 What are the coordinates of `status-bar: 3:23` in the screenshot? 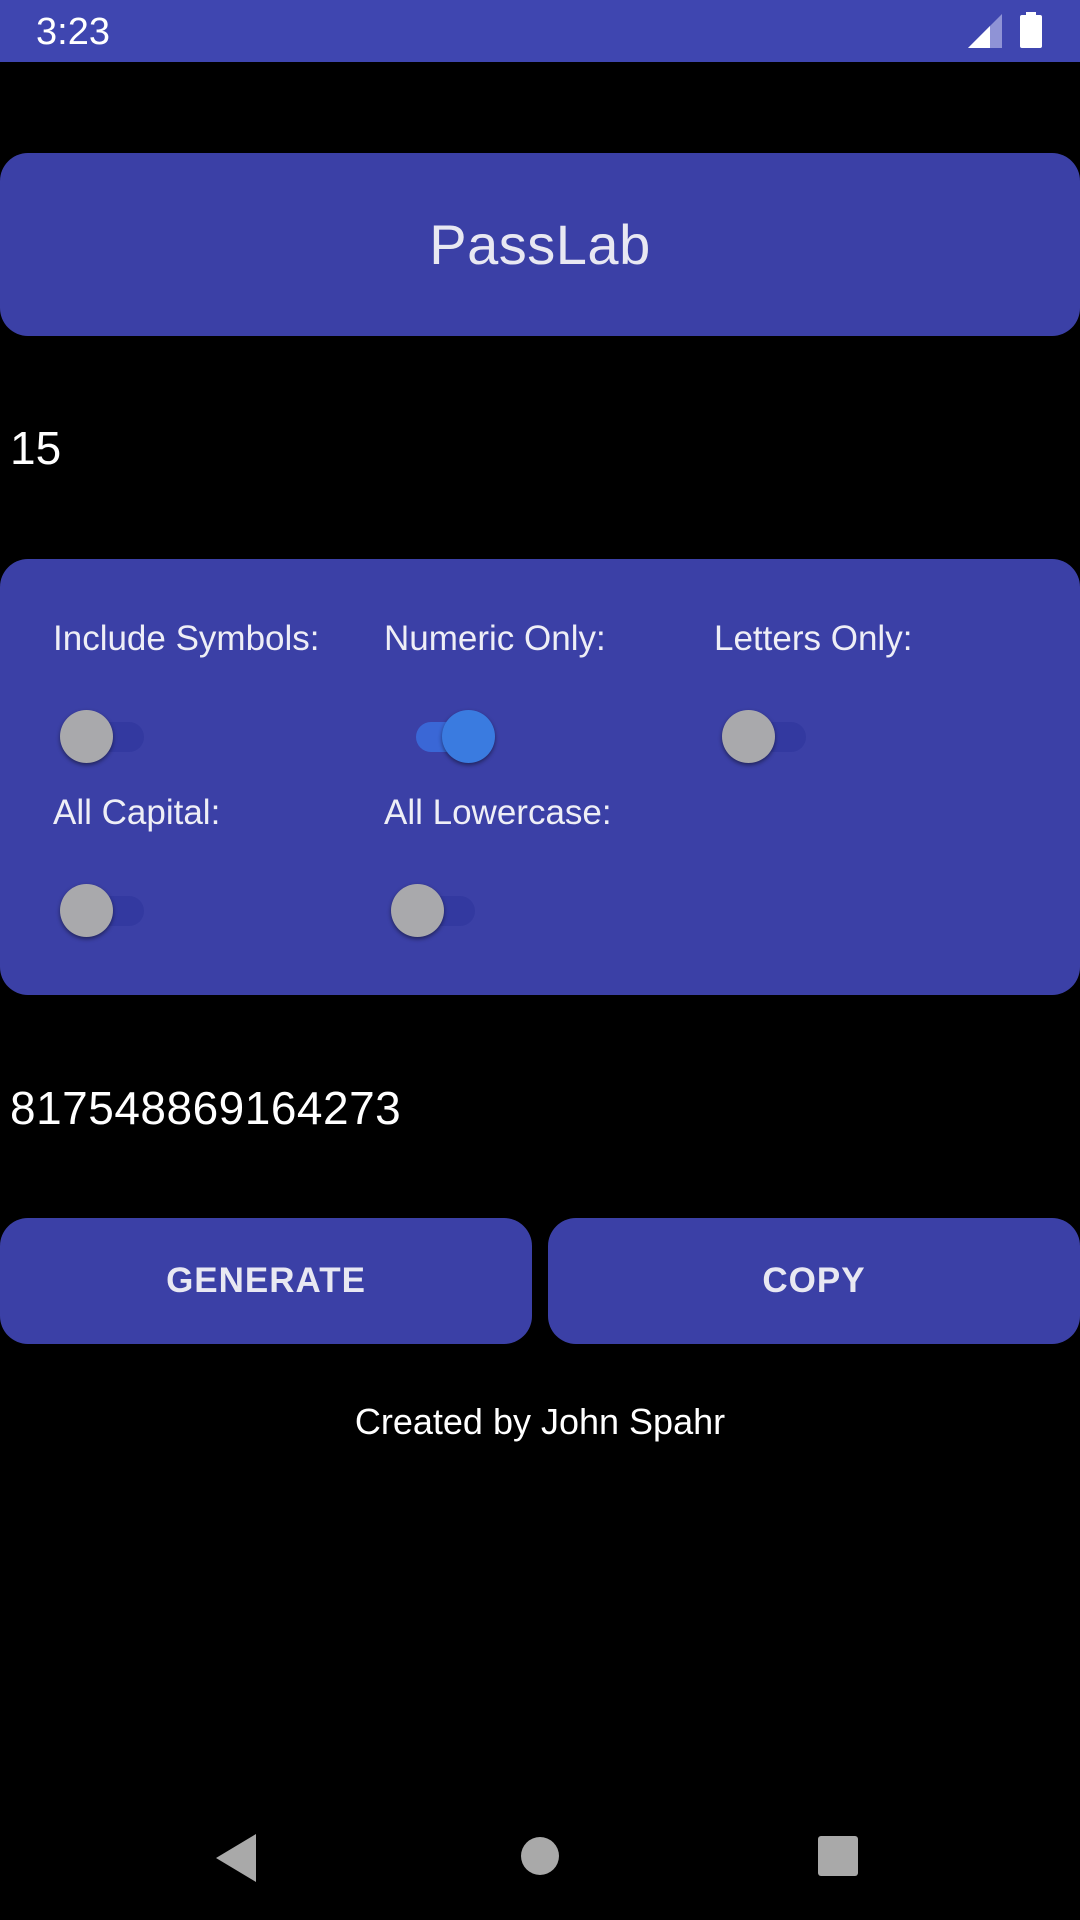 It's located at (540, 31).